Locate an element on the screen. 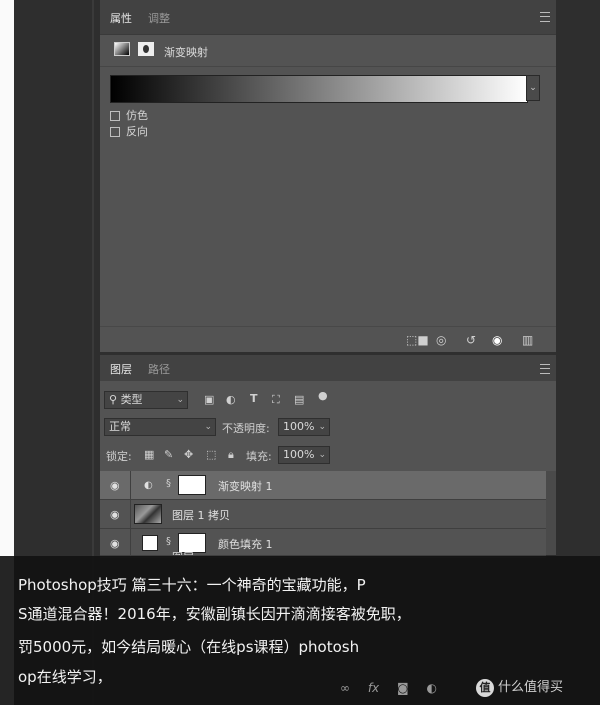  caption-line-4: op在线学习， is located at coordinates (65, 677).